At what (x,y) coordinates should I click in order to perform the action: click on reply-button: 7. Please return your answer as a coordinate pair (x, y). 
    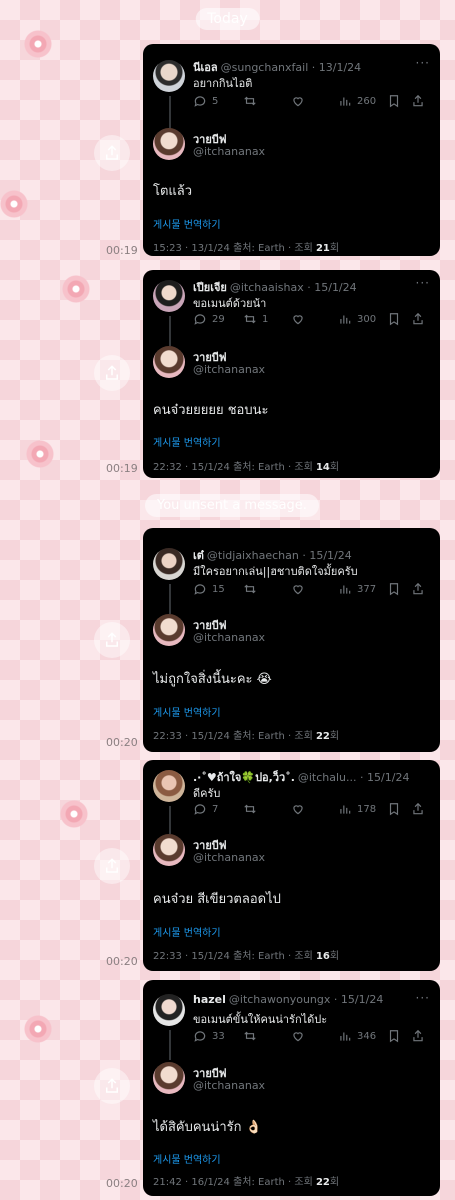
    Looking at the image, I should click on (205, 809).